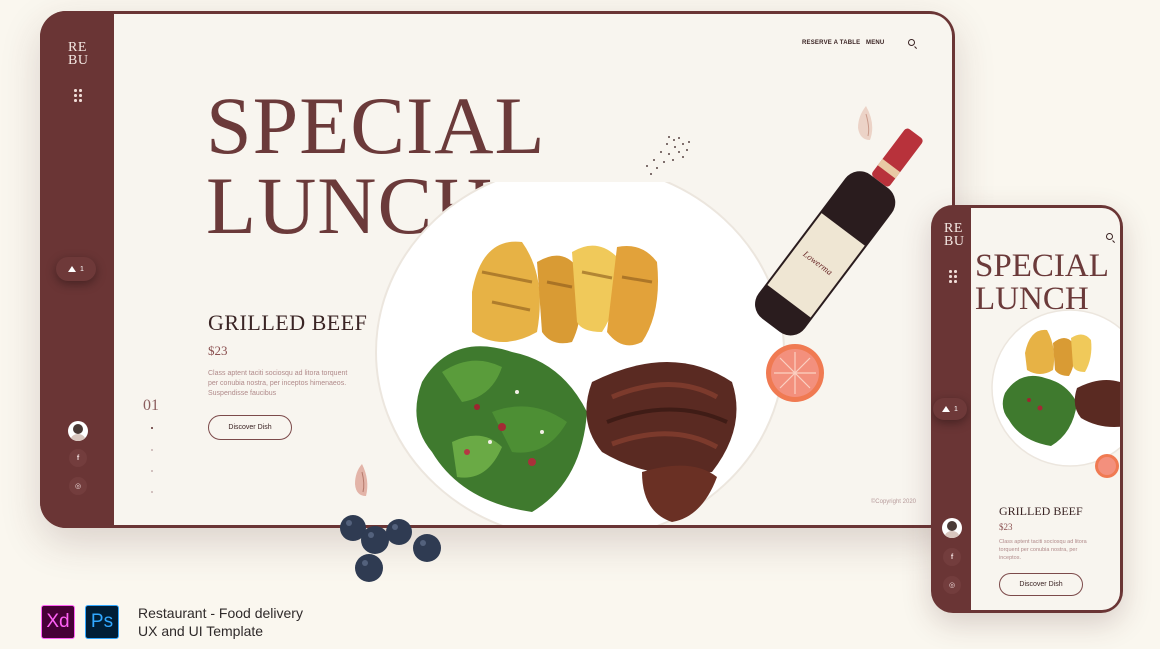 The image size is (1160, 649). Describe the element at coordinates (839, 232) in the screenshot. I see `wine-bottle-image: Lowerma` at that location.